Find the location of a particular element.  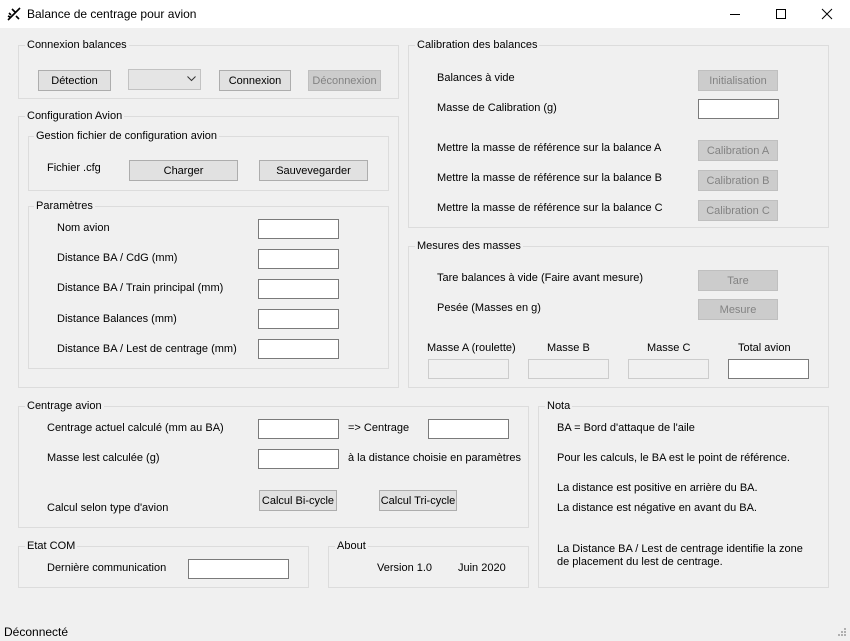

load-button: Charger is located at coordinates (183, 170).